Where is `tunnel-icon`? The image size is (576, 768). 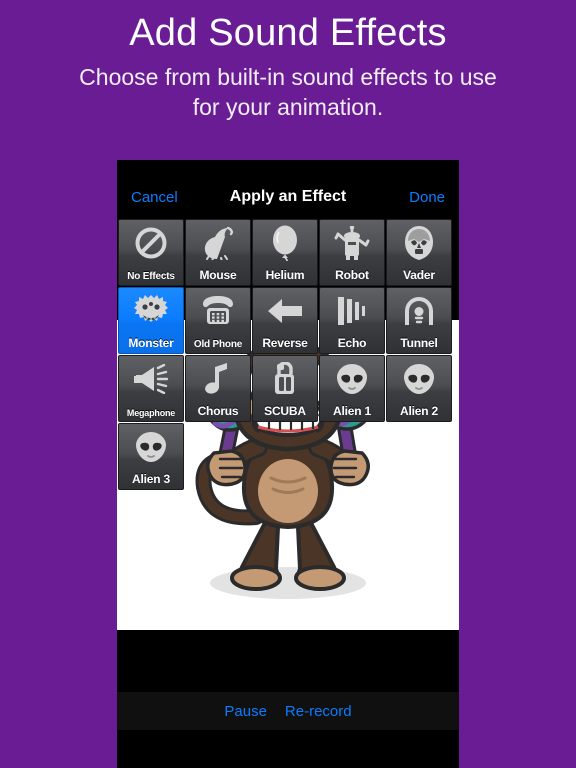 tunnel-icon is located at coordinates (419, 311).